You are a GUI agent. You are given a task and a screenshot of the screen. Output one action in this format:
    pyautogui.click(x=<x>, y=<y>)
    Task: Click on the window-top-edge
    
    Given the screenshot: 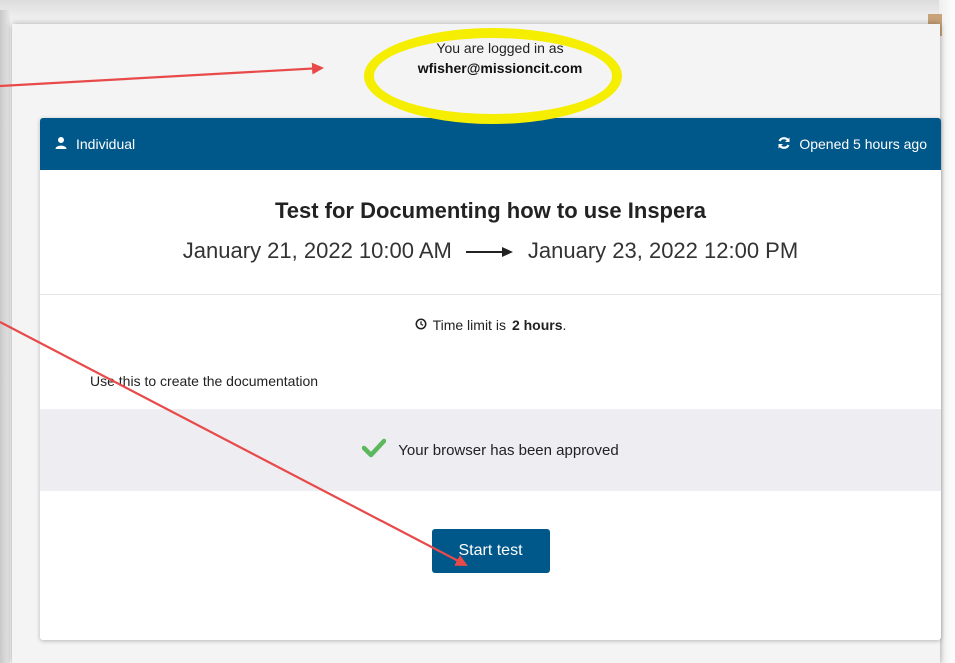 What is the action you would take?
    pyautogui.click(x=470, y=11)
    